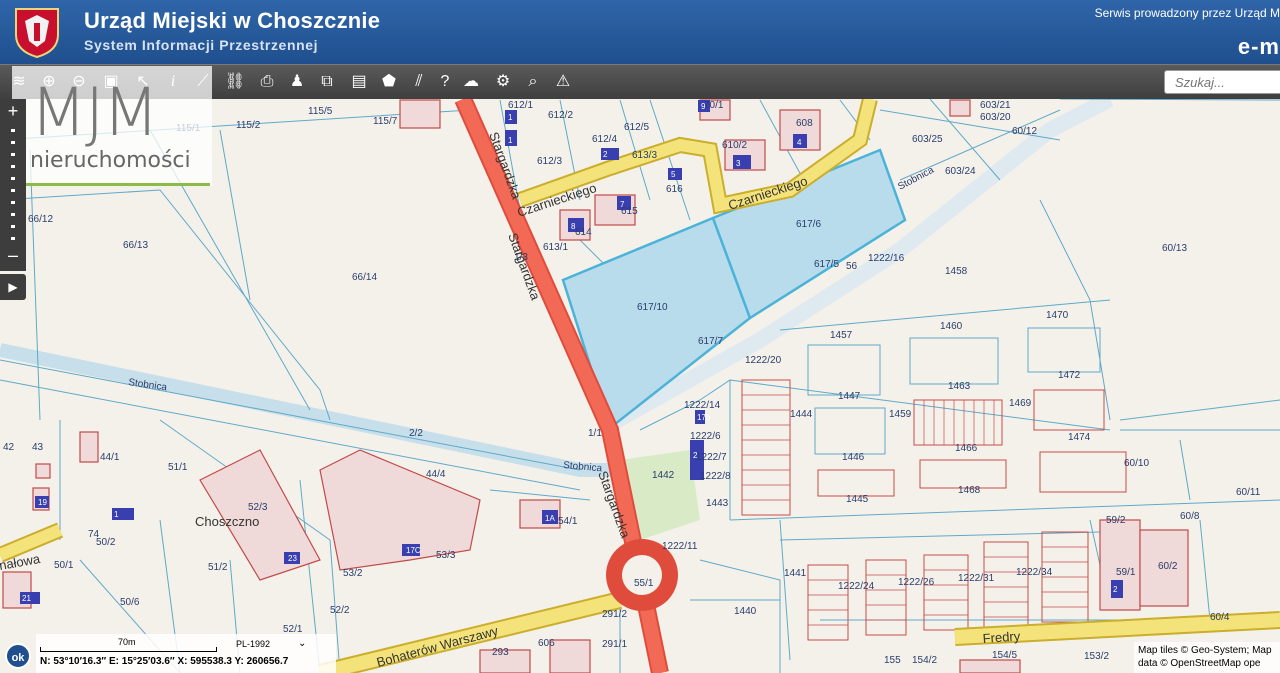 The height and width of the screenshot is (673, 1280). Describe the element at coordinates (573, 226) in the screenshot. I see `building-number: 8` at that location.